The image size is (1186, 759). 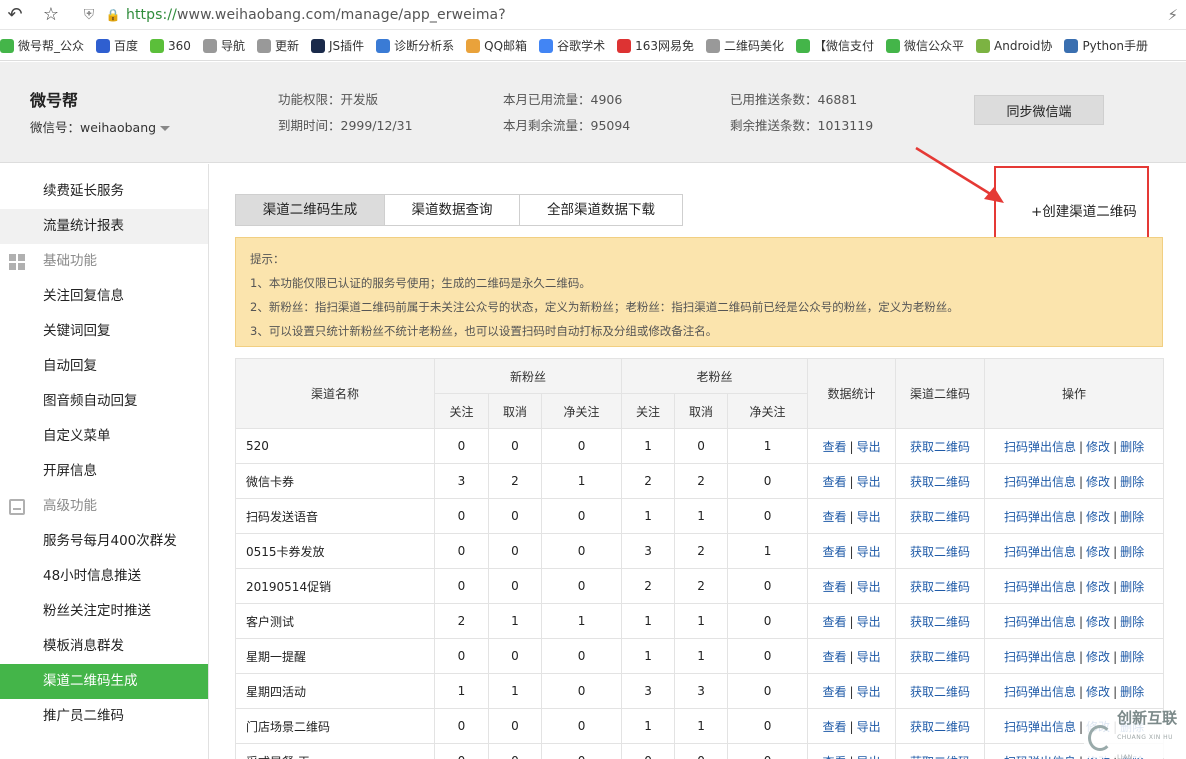 What do you see at coordinates (528, 376) in the screenshot?
I see `col-new-fans: 新粉丝` at bounding box center [528, 376].